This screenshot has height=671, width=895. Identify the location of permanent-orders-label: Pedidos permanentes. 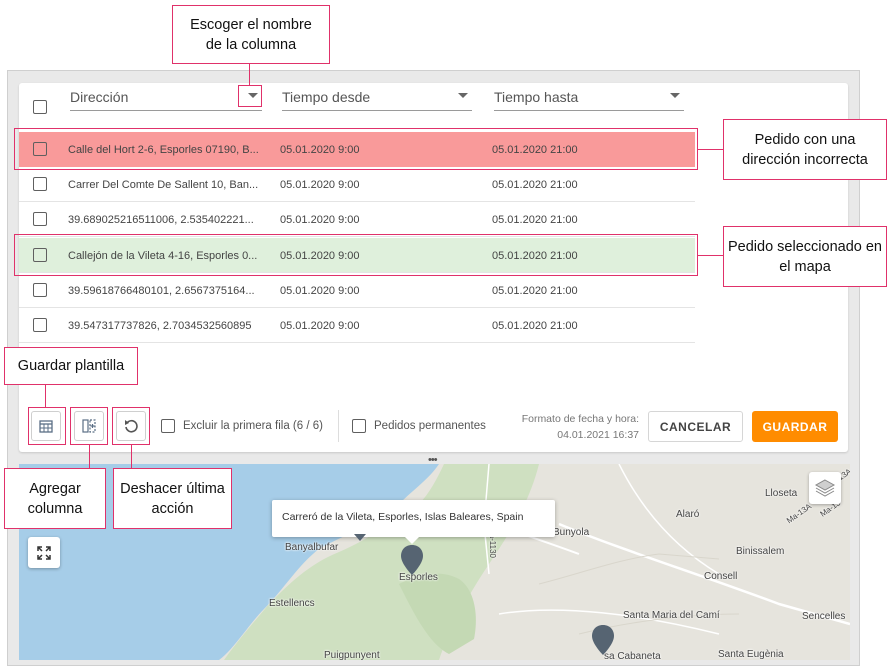
(430, 426).